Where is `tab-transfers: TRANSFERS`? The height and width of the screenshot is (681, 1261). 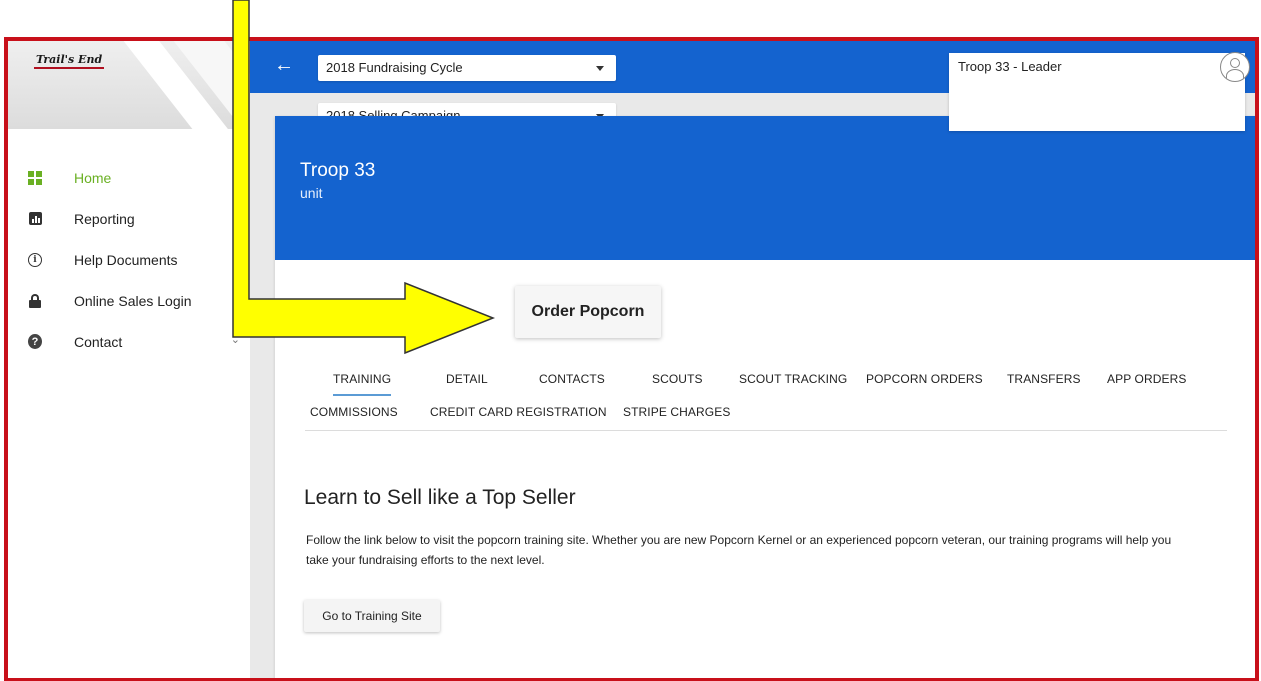
tab-transfers: TRANSFERS is located at coordinates (1044, 379).